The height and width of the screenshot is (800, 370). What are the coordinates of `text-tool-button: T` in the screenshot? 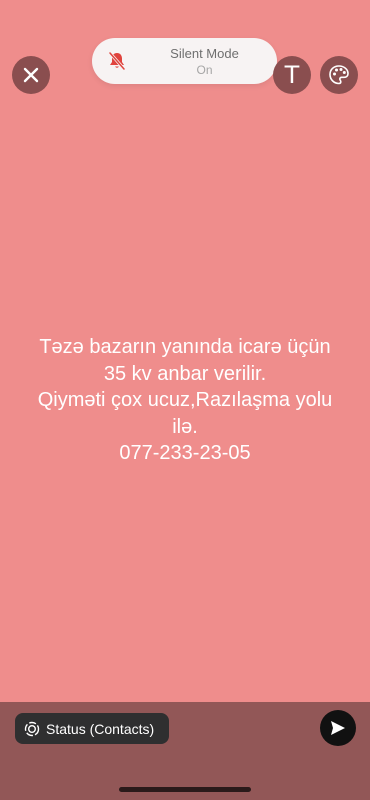 It's located at (292, 75).